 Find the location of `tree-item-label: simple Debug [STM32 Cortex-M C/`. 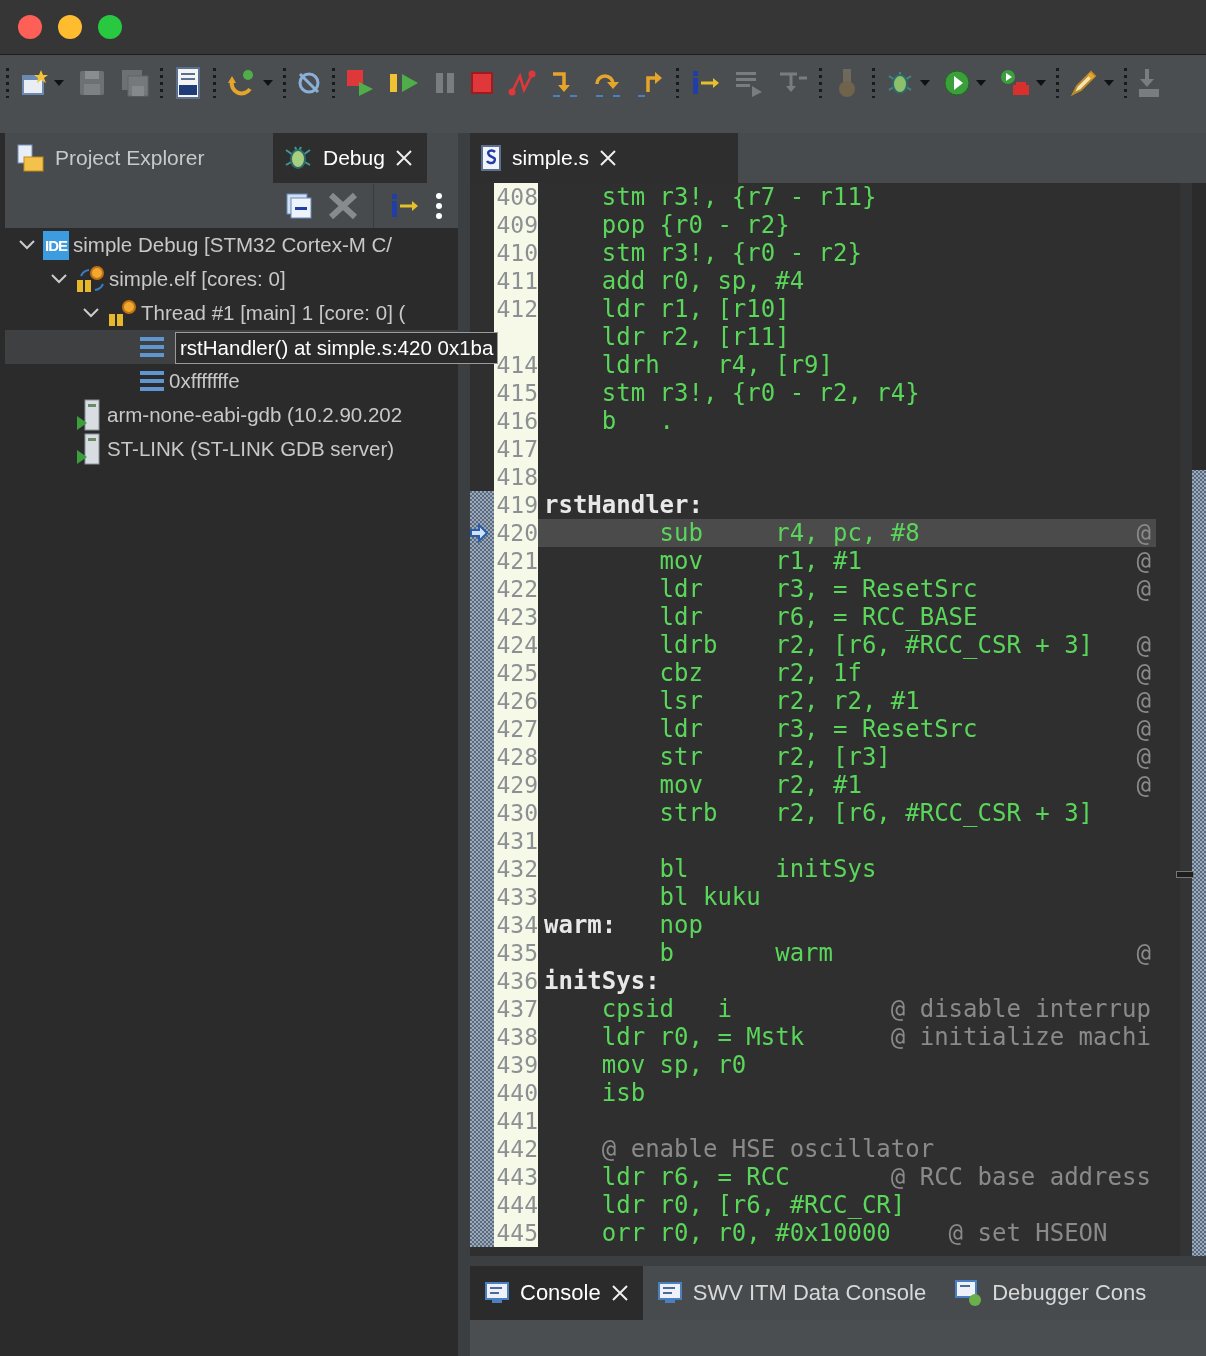

tree-item-label: simple Debug [STM32 Cortex-M C/ is located at coordinates (232, 245).